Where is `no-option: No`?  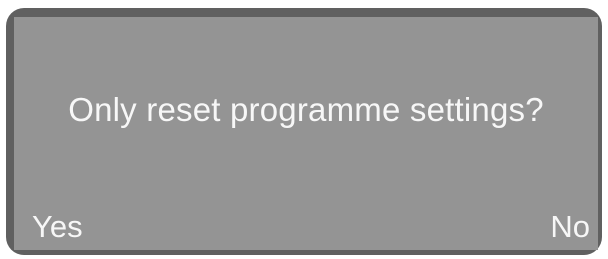 no-option: No is located at coordinates (570, 226).